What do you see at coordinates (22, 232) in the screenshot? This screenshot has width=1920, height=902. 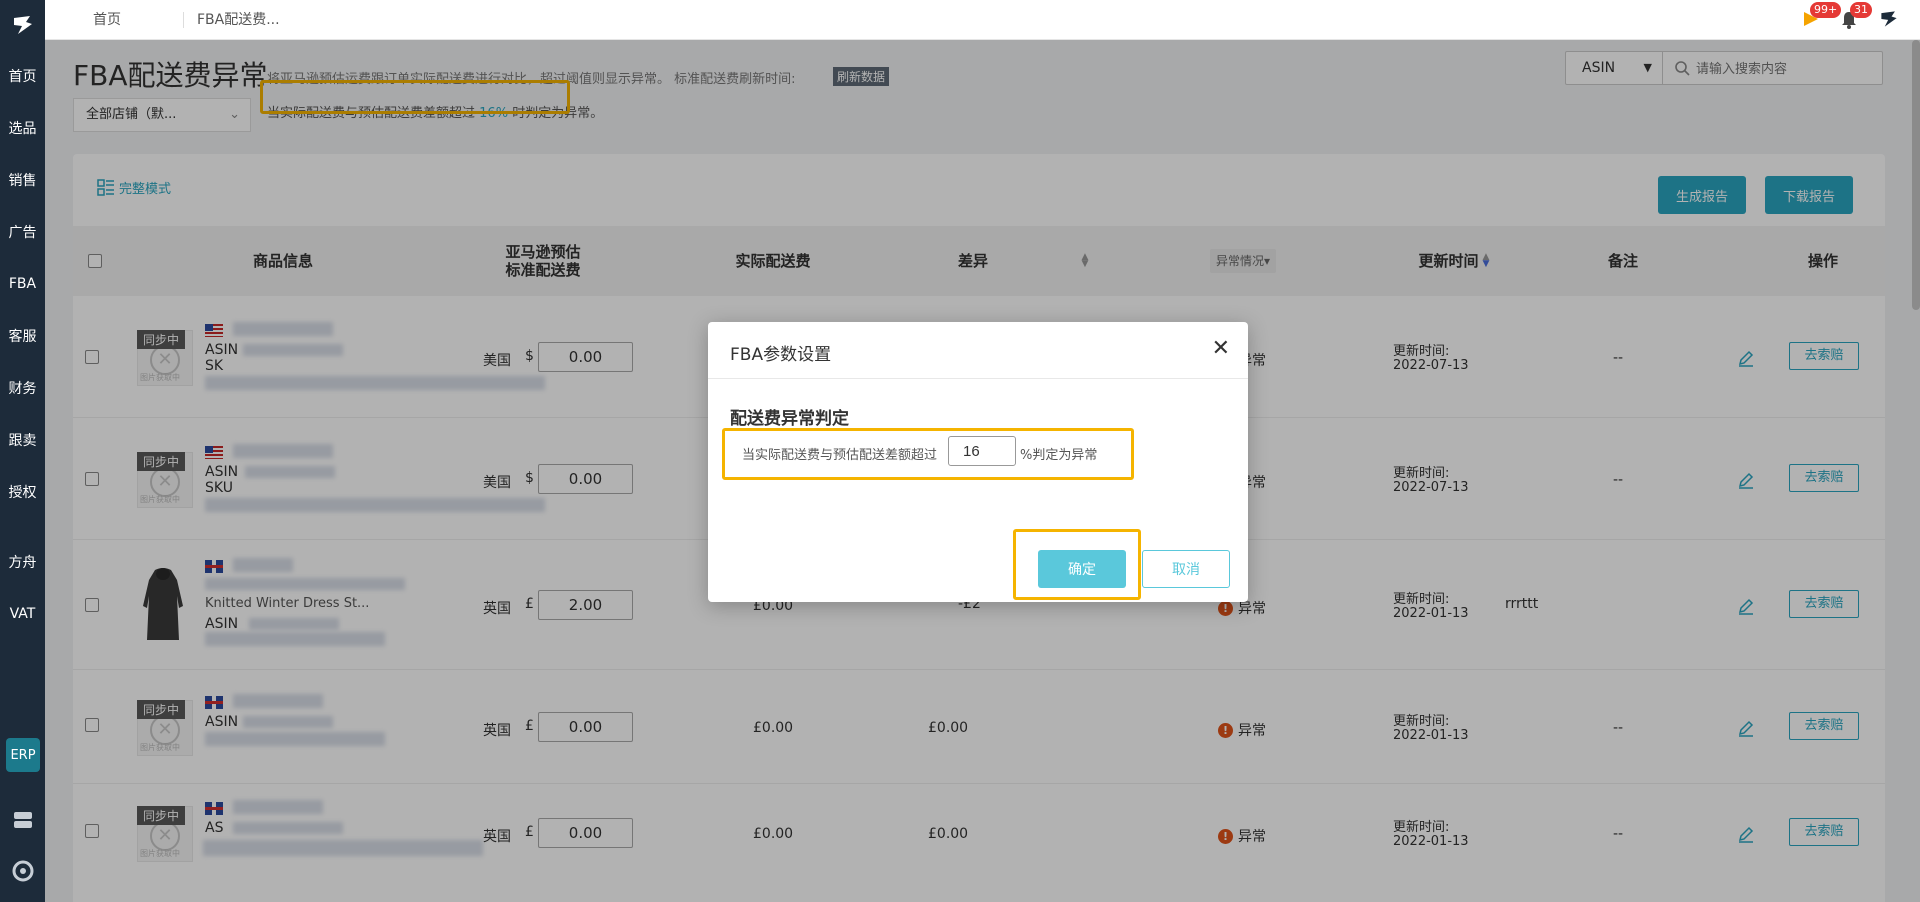 I see `sidebar-item-ads: 广告` at bounding box center [22, 232].